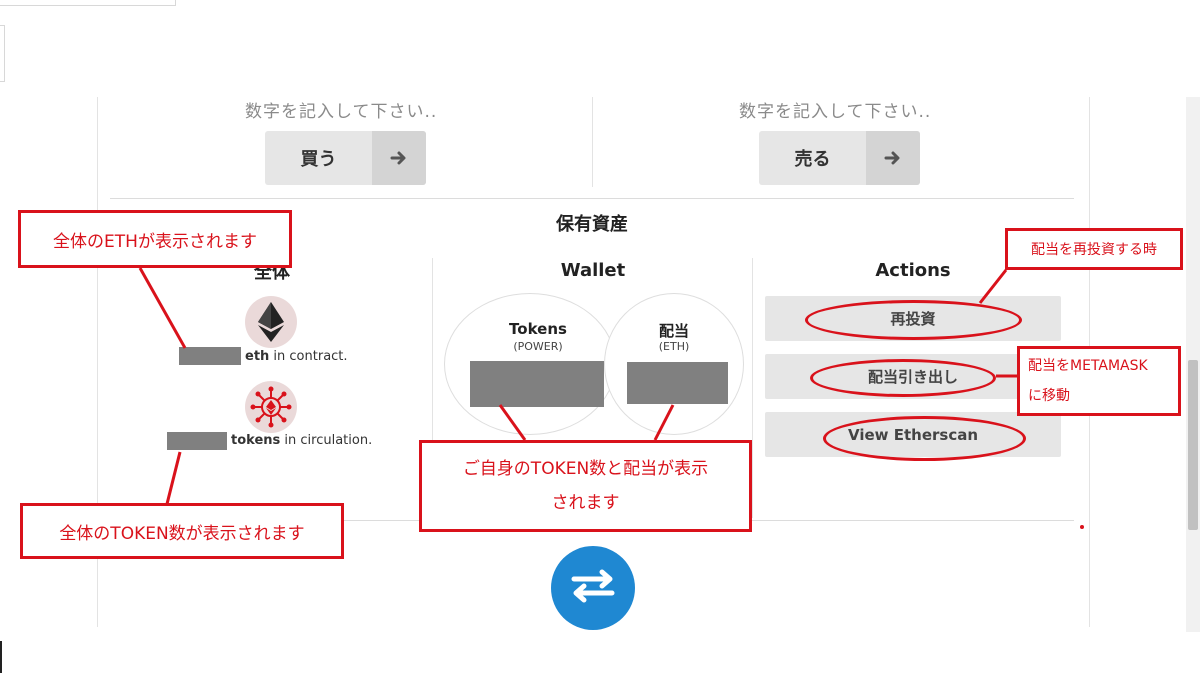 This screenshot has height=675, width=1200. What do you see at coordinates (1088, 366) in the screenshot?
I see `annotation-metamask-line1: 配当をMETAMASK` at bounding box center [1088, 366].